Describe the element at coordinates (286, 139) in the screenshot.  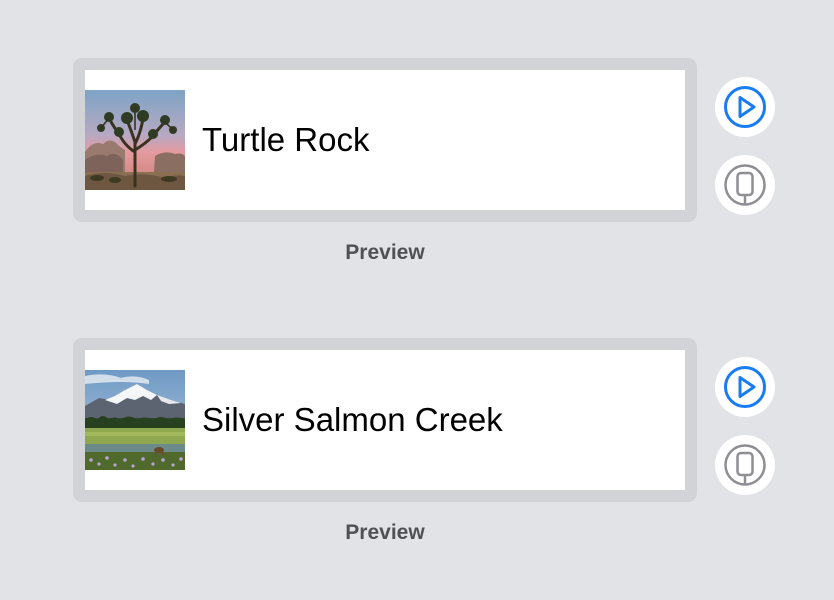
I see `landmark-name: Turtle Rock` at that location.